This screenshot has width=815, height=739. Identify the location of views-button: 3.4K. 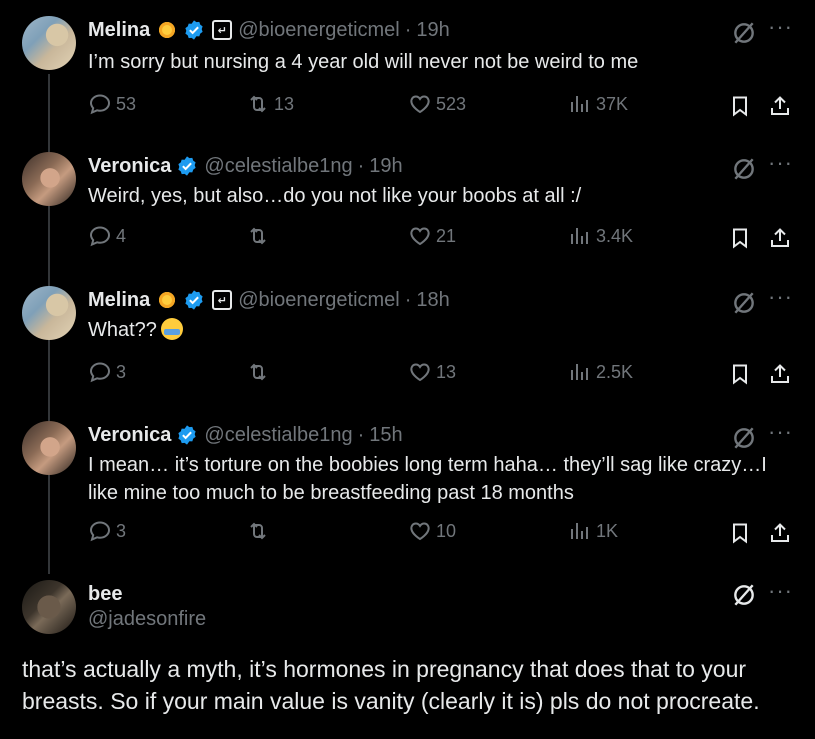
(600, 236).